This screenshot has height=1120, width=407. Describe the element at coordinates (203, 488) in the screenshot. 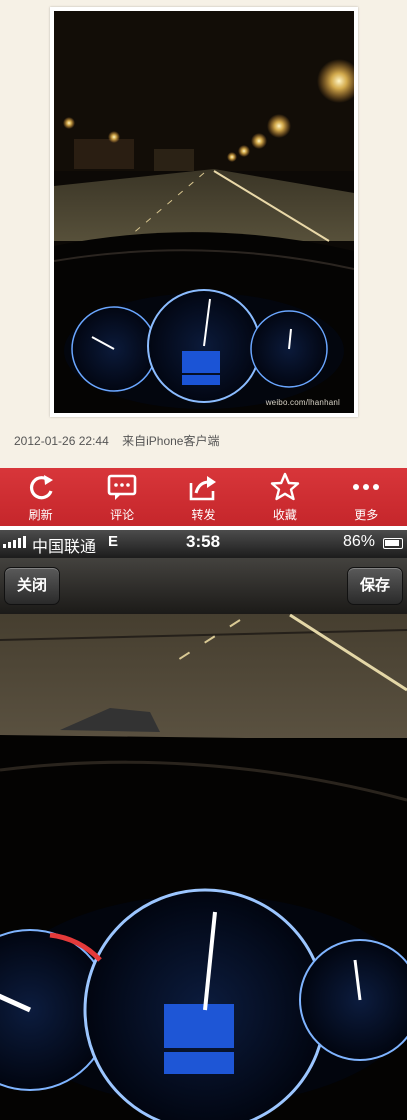

I see `repost-icon` at that location.